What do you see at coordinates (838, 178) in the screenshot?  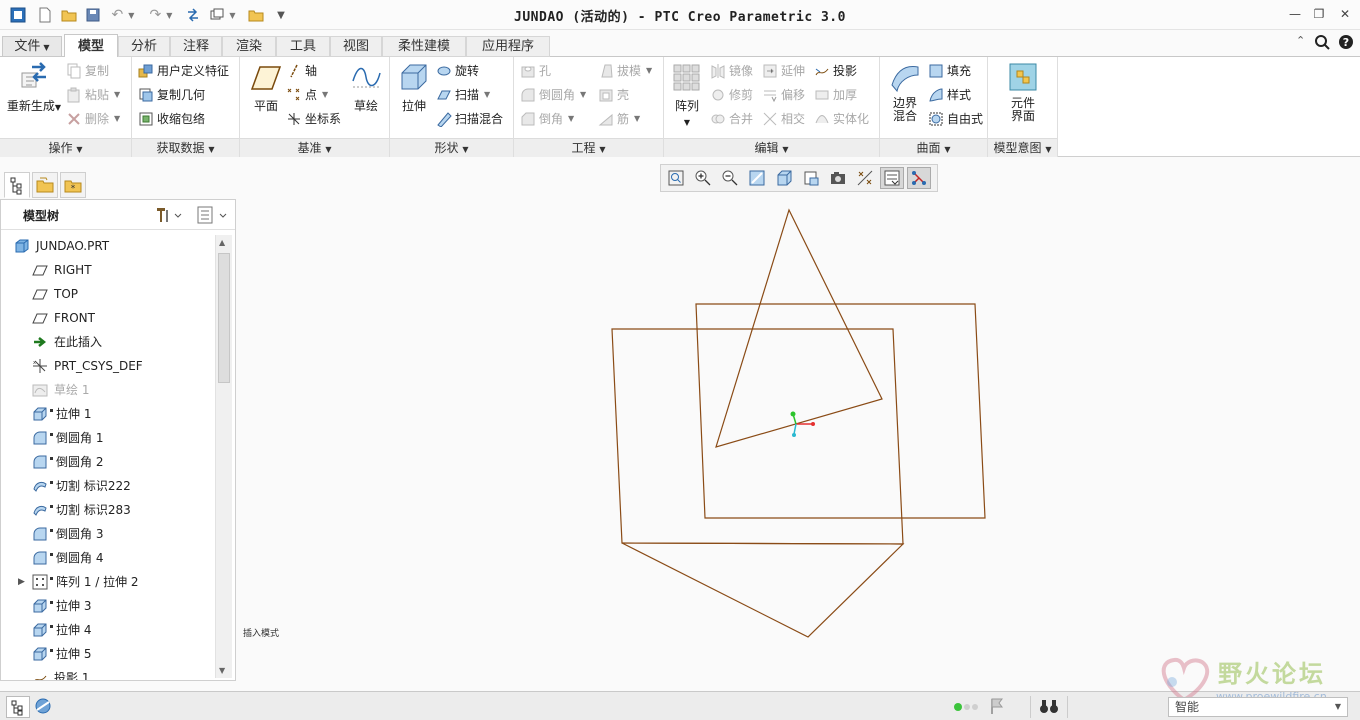 I see `view-manager-icon` at bounding box center [838, 178].